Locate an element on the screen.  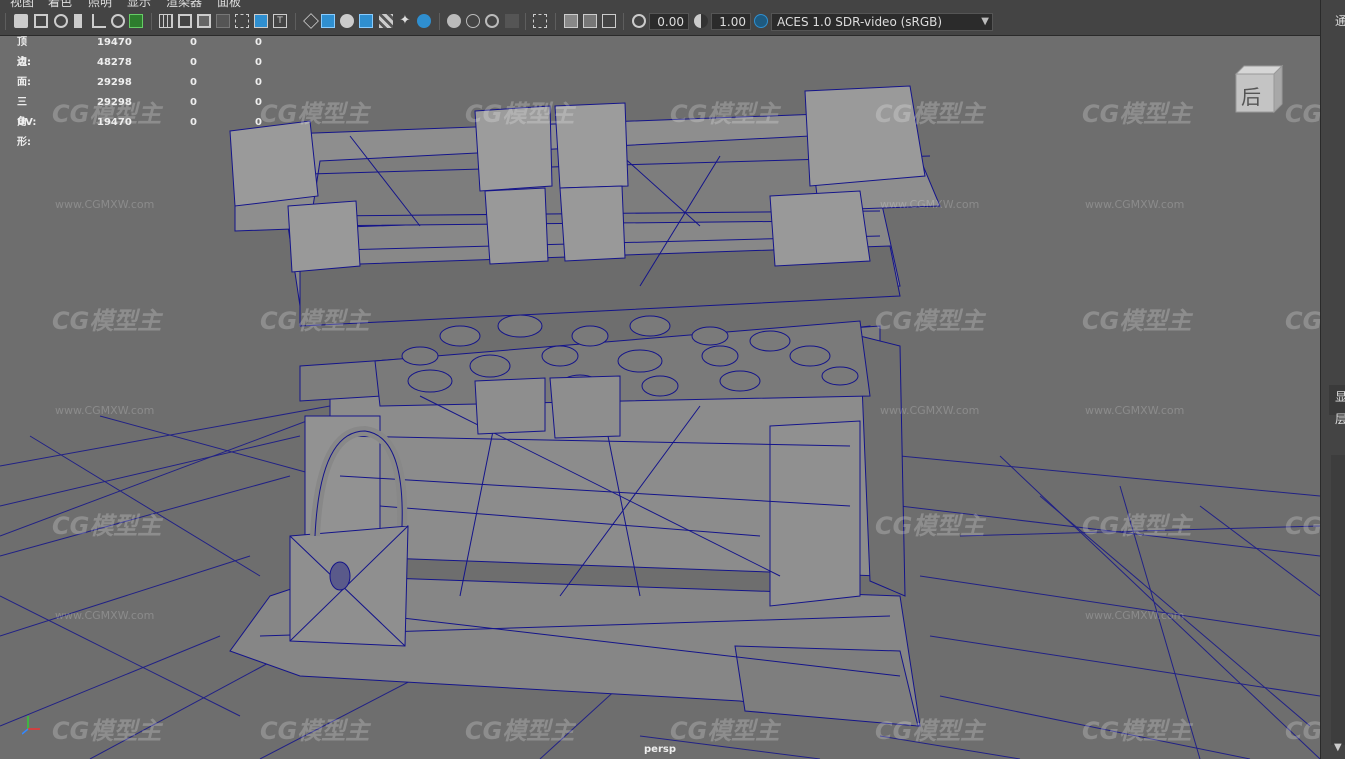
axis-gizmo-icon is located at coordinates (31, 725).